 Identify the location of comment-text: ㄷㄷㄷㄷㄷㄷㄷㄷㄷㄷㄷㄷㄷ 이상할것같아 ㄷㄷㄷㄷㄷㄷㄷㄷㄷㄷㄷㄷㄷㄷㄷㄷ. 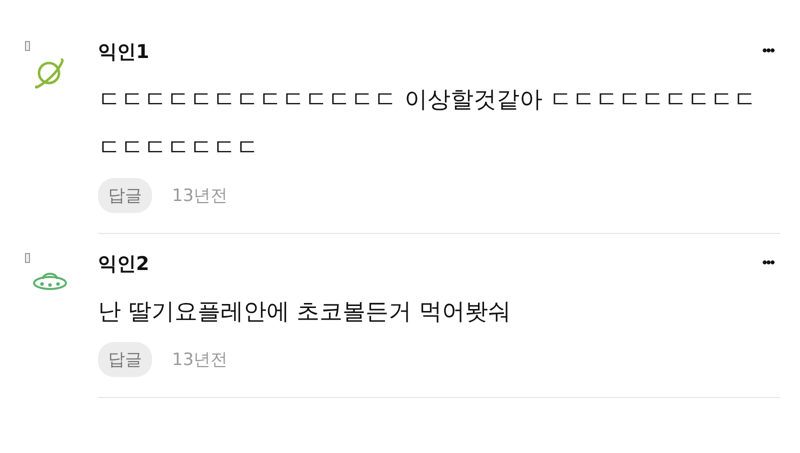
(428, 124).